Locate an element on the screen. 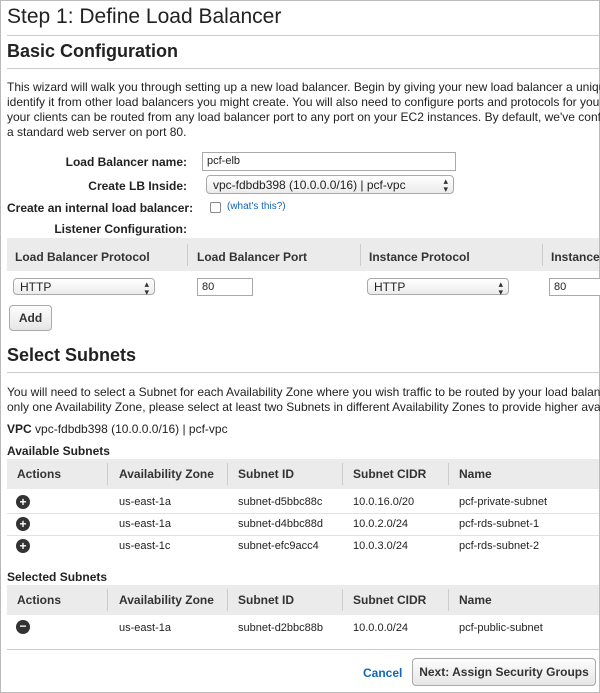  vpc-info: VPC vpc-fdbdb398 (10.0.0.0/16) | pcf-vpc is located at coordinates (117, 429).